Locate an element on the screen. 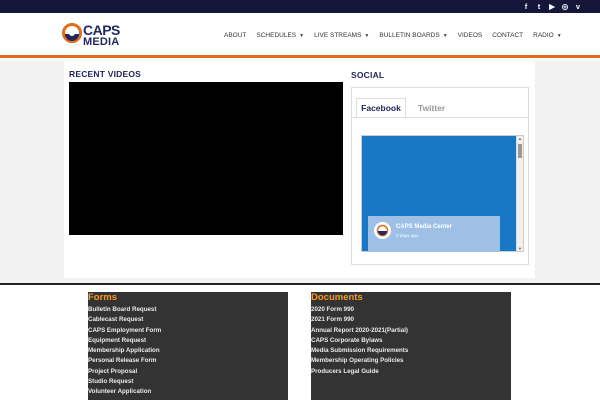 The height and width of the screenshot is (400, 600). nav-live-streams: LIVE STREAMS ▼ is located at coordinates (341, 36).